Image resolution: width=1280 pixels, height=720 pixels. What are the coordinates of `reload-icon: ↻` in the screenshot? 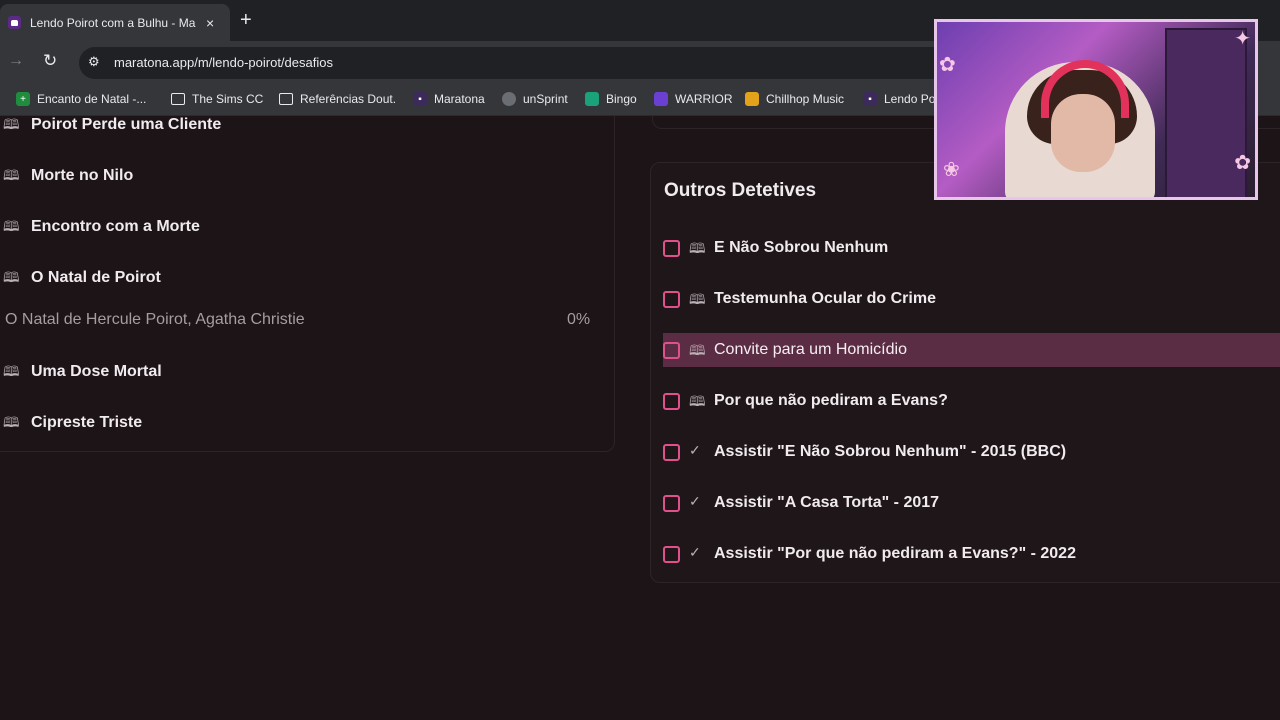 It's located at (50, 61).